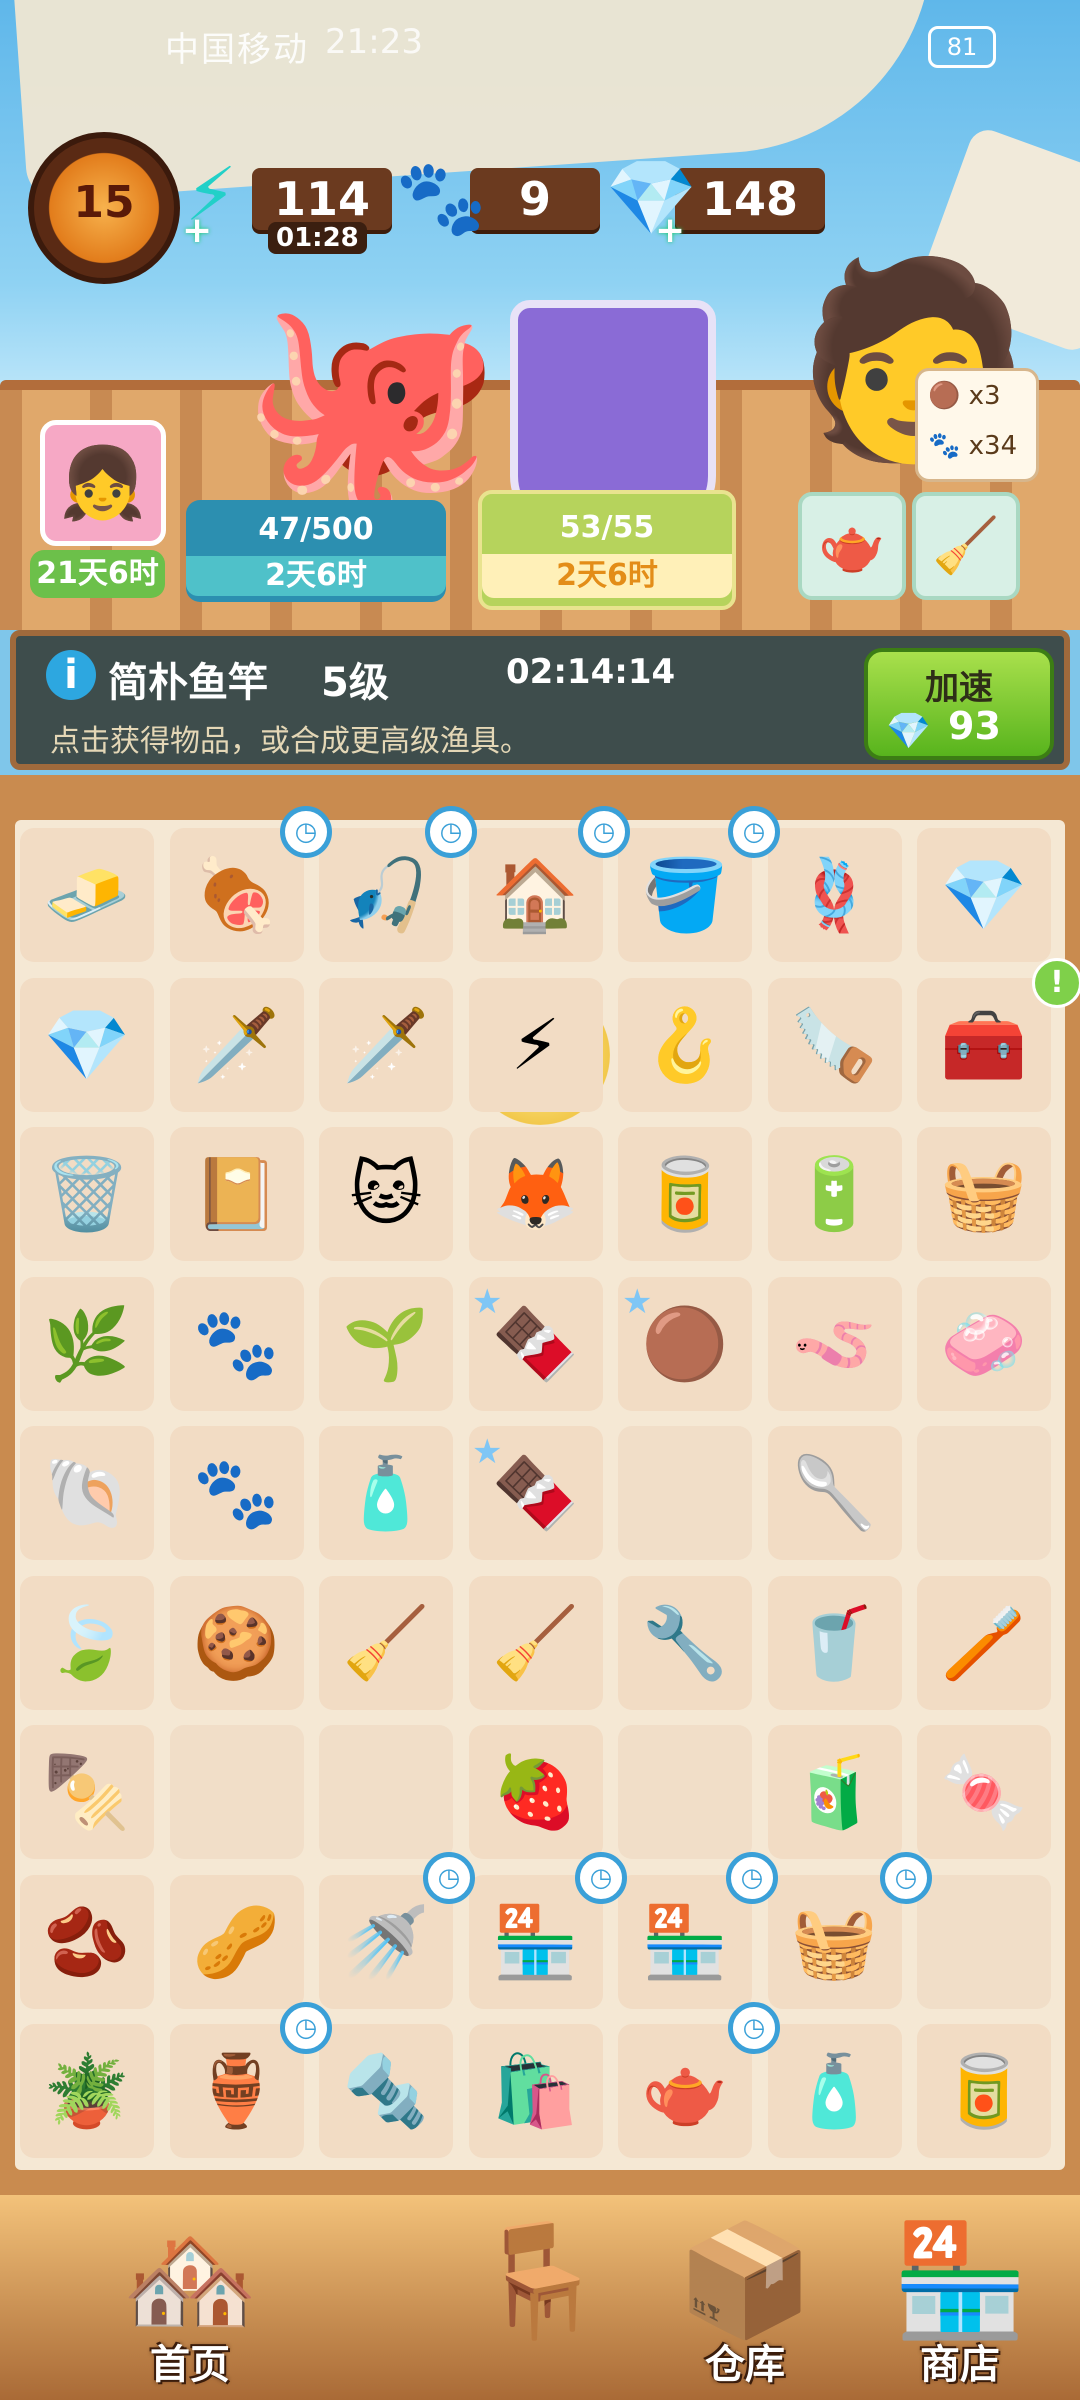  Describe the element at coordinates (236, 2091) in the screenshot. I see `board-item: 🏺` at that location.